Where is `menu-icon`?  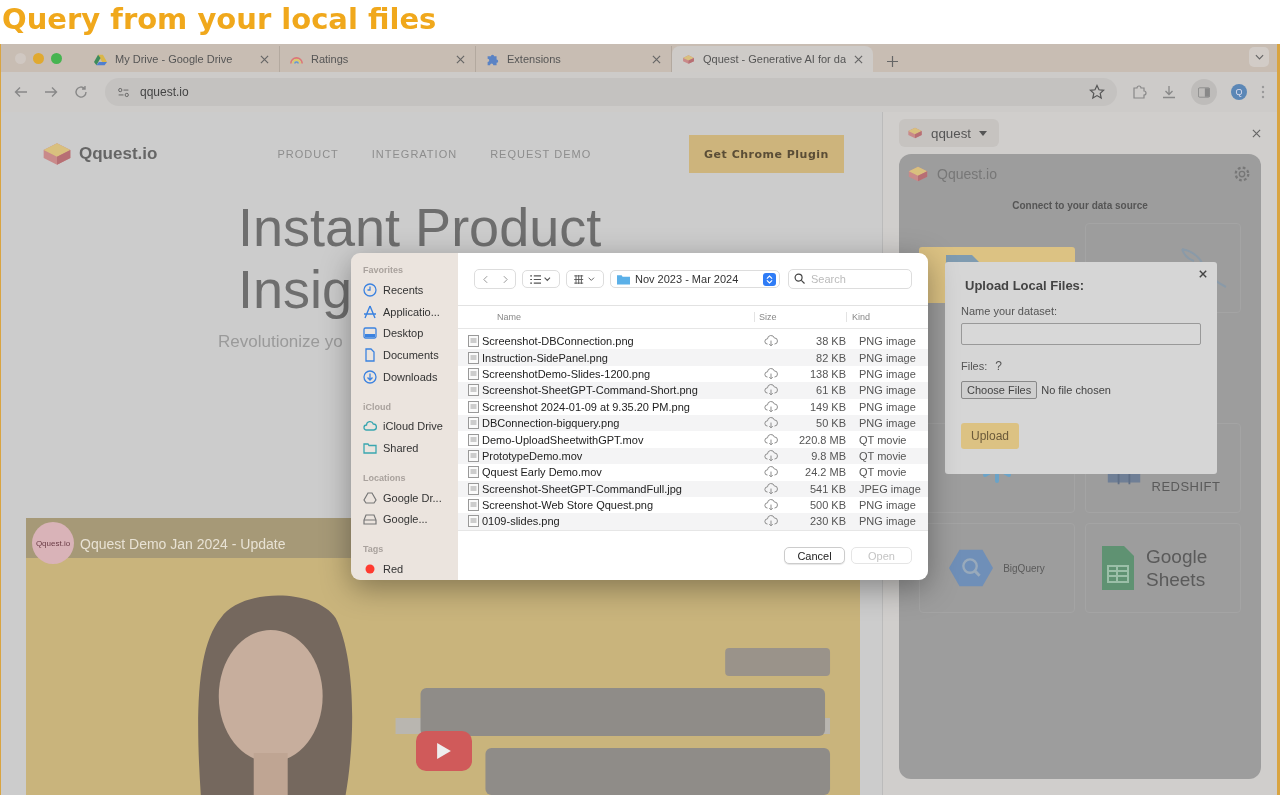
menu-icon is located at coordinates (1263, 92).